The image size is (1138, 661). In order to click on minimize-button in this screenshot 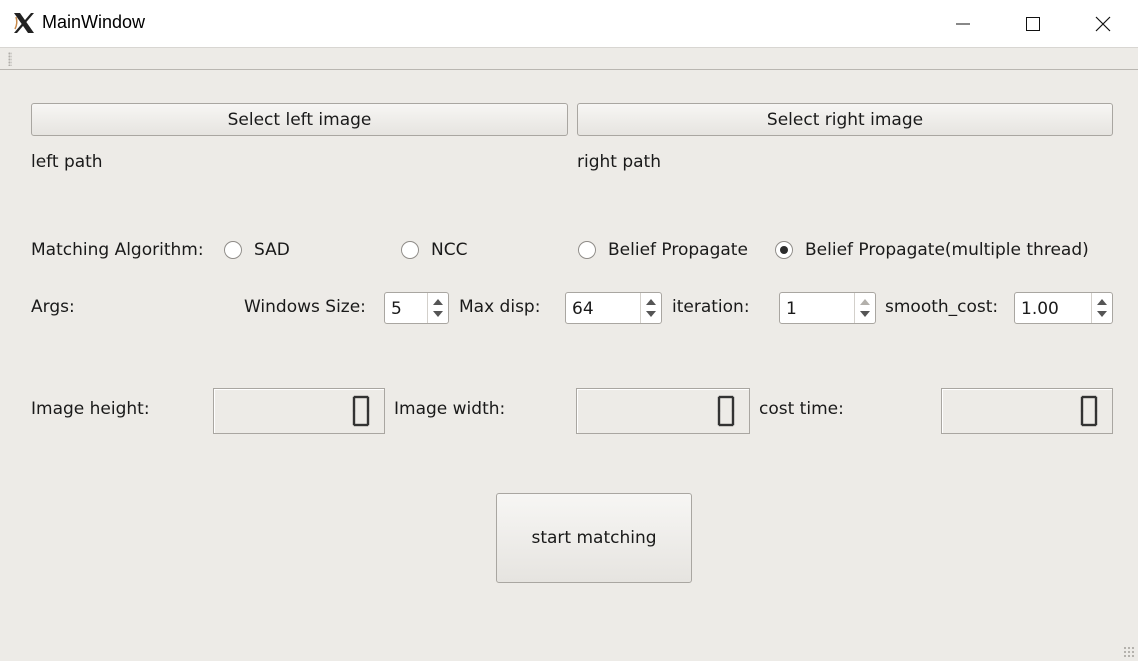, I will do `click(963, 23)`.